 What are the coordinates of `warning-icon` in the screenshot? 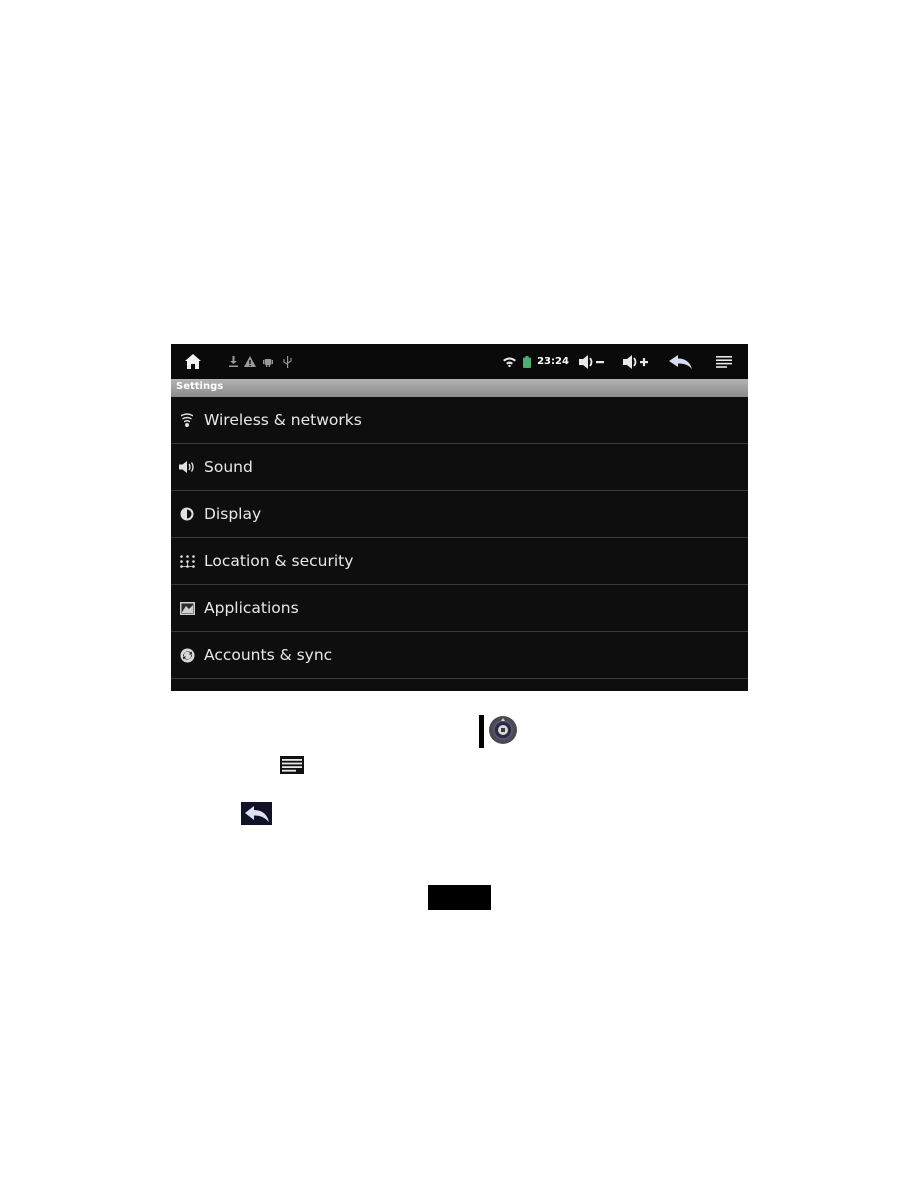 It's located at (250, 361).